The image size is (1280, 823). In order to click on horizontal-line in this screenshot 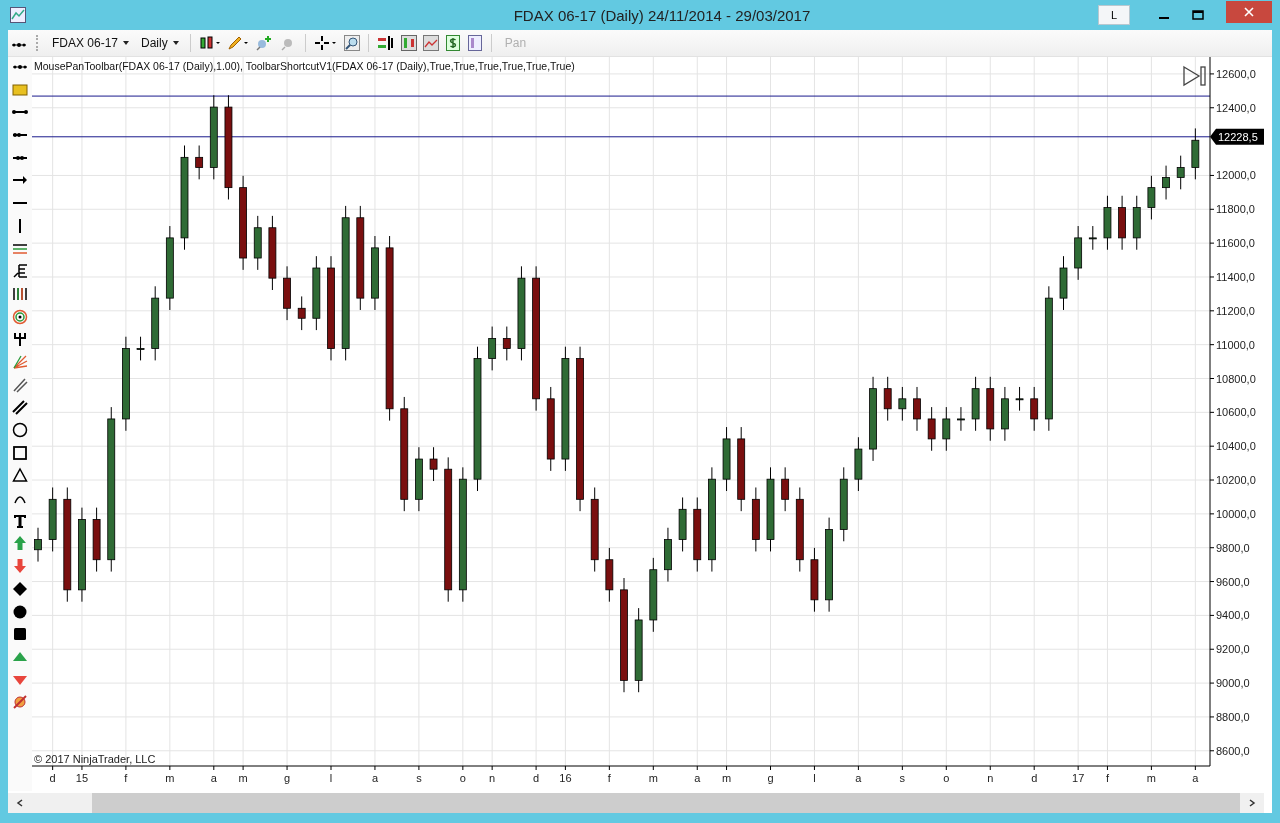, I will do `click(621, 137)`.